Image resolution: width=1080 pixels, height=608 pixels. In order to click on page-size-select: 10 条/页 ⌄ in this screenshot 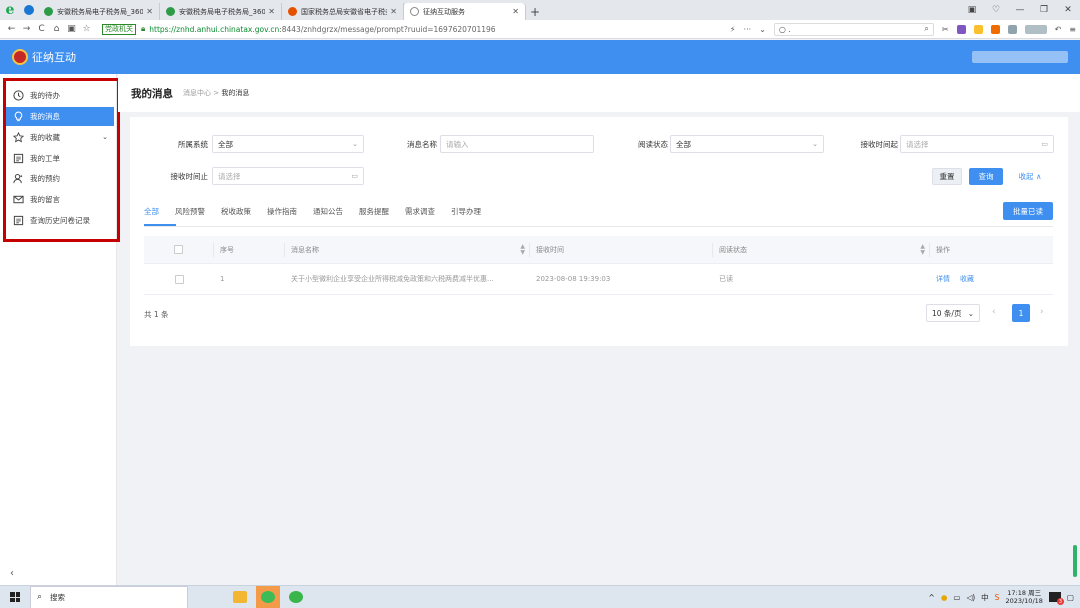, I will do `click(953, 313)`.